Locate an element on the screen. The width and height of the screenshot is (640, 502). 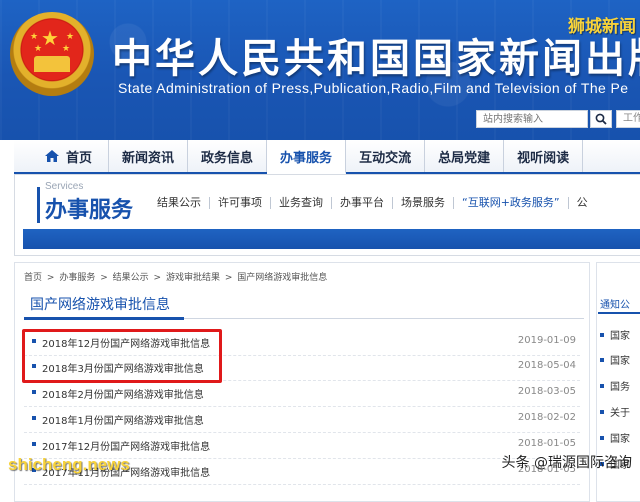
site-title: 中华人民共和国国家新闻出版 is located at coordinates (376, 55).